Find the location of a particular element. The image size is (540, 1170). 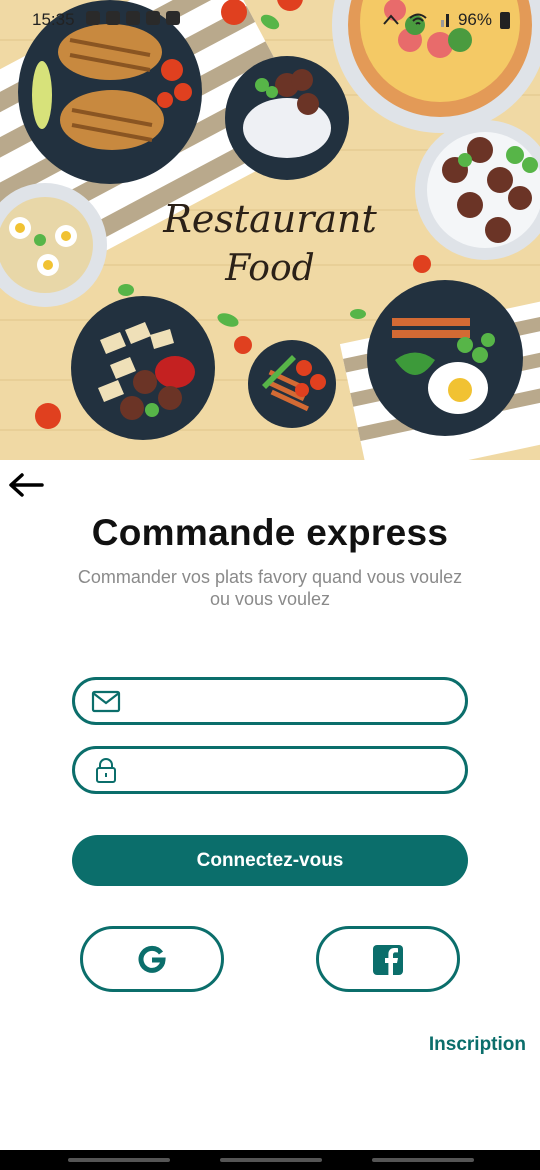

login-button: Connectez-vous is located at coordinates (270, 860).